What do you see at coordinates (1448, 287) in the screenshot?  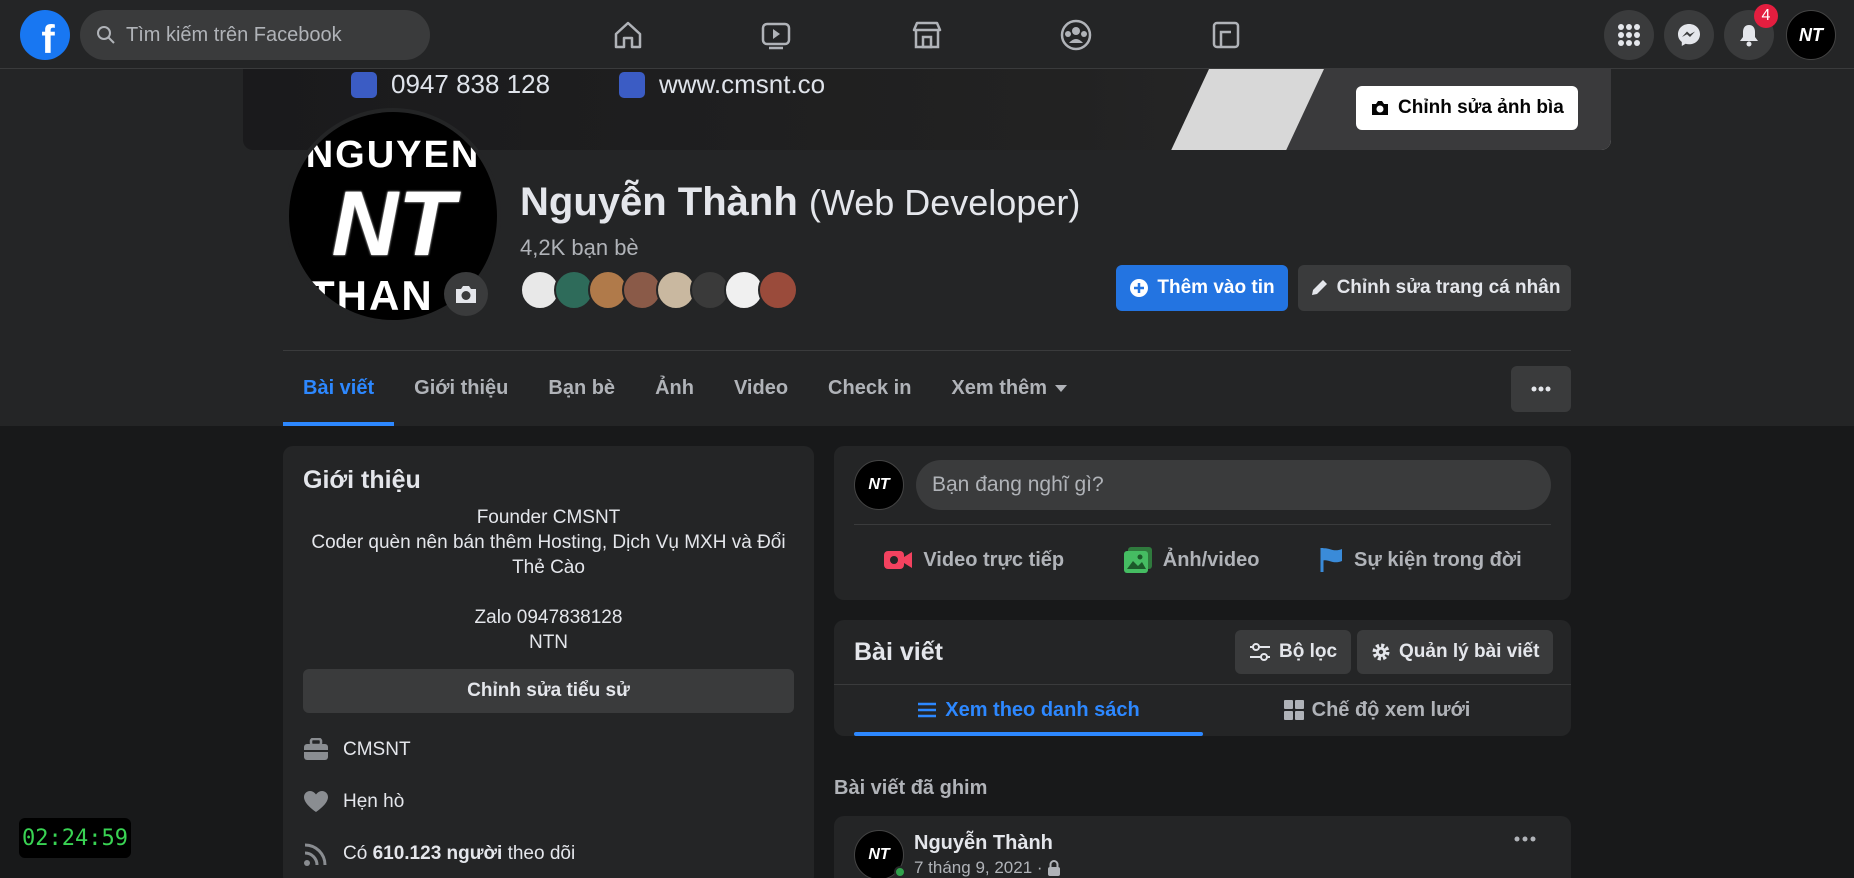 I see `edit-profile-label: Chỉnh sửa trang cá nhân` at bounding box center [1448, 287].